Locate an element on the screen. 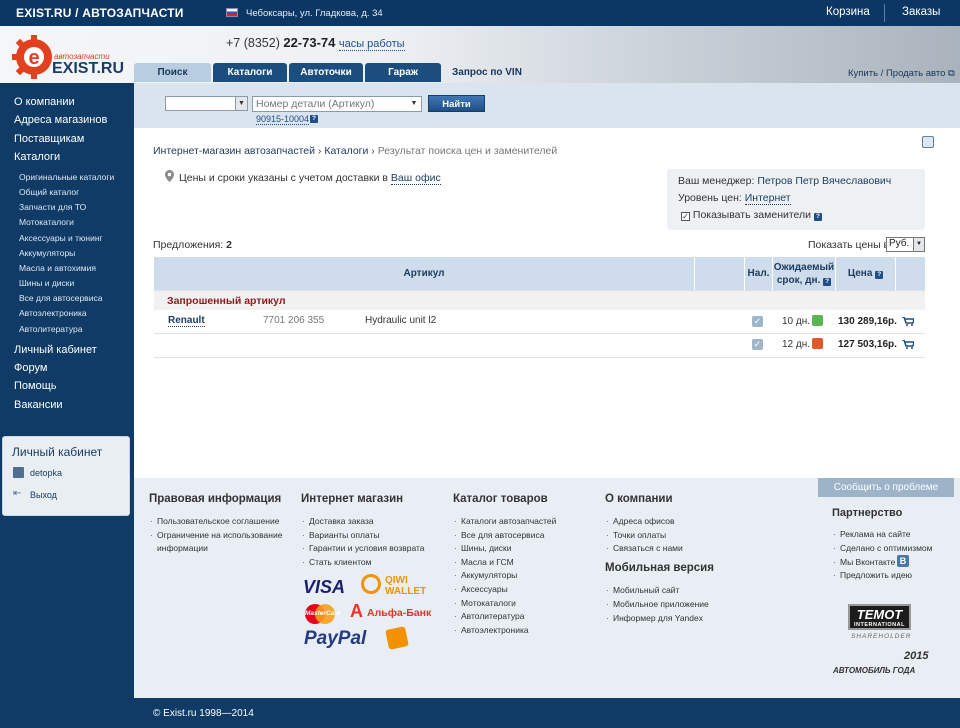  brand-link: Renault is located at coordinates (186, 321).